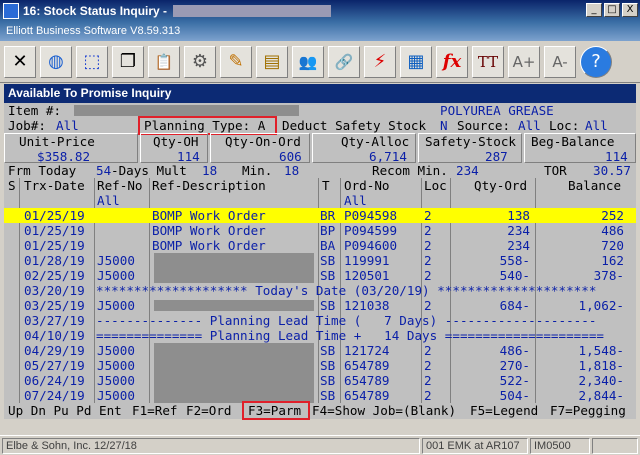 This screenshot has width=640, height=455. Describe the element at coordinates (128, 61) in the screenshot. I see `copy-icon: ❐` at that location.